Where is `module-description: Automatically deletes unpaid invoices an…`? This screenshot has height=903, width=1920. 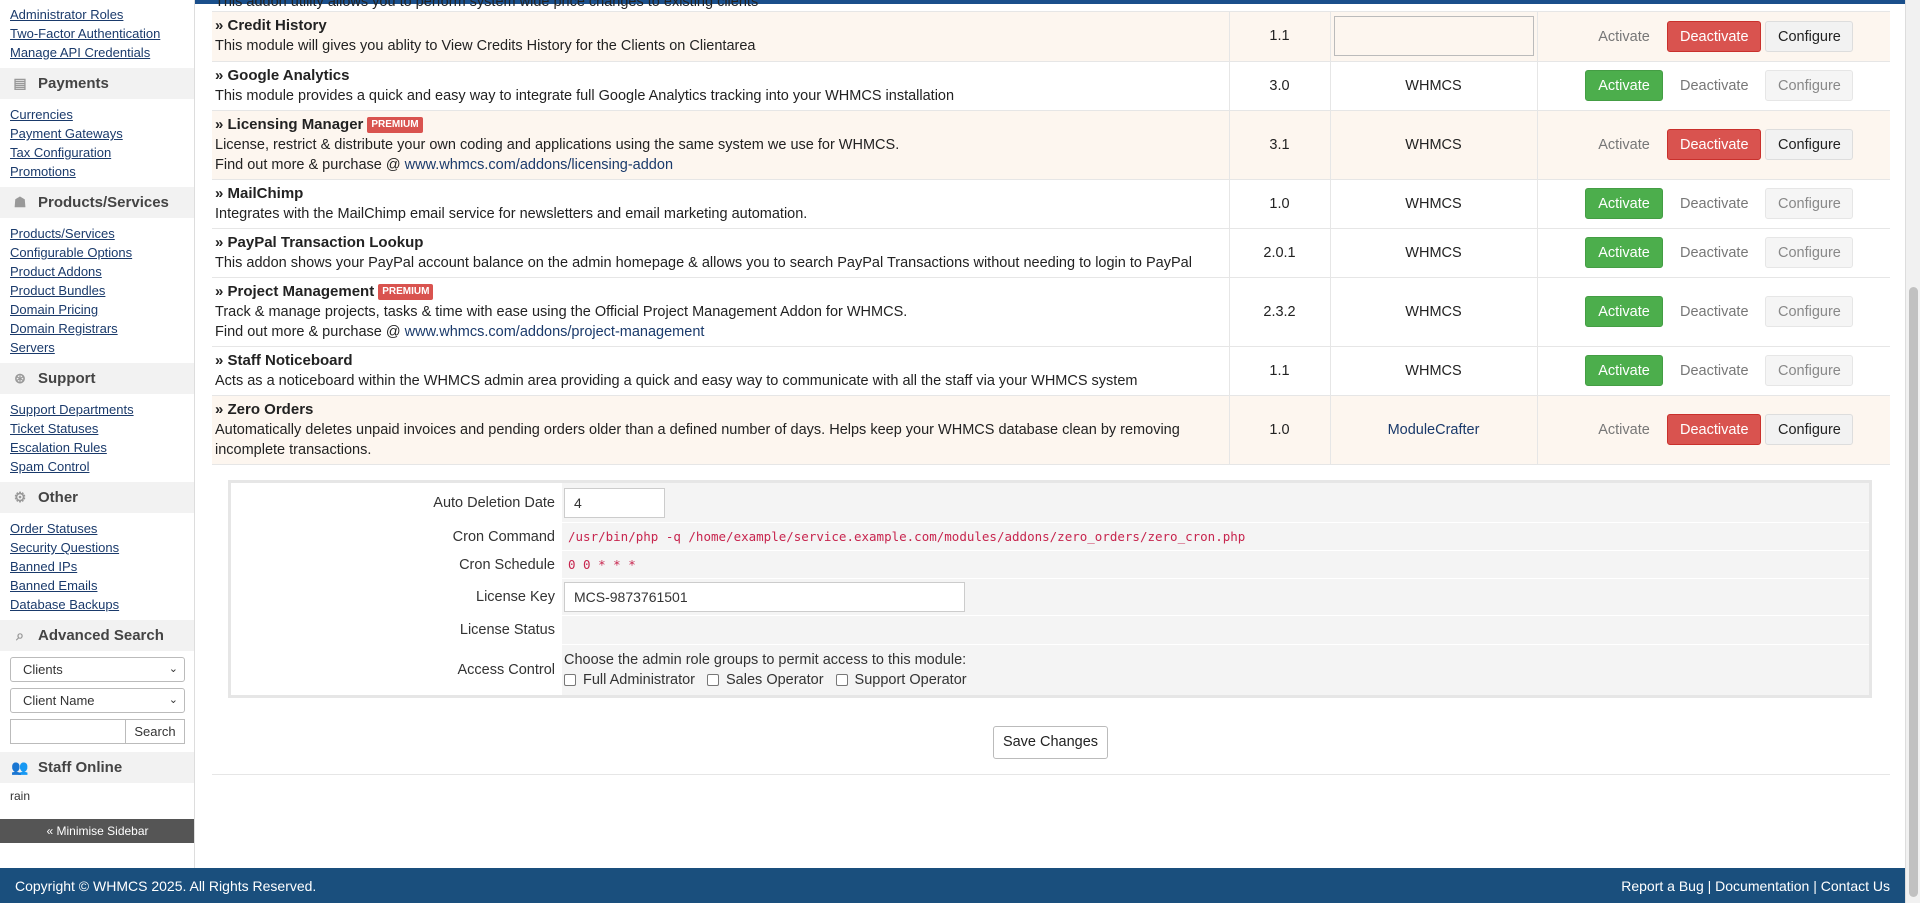
module-description: Automatically deletes unpaid invoices an… is located at coordinates (697, 439).